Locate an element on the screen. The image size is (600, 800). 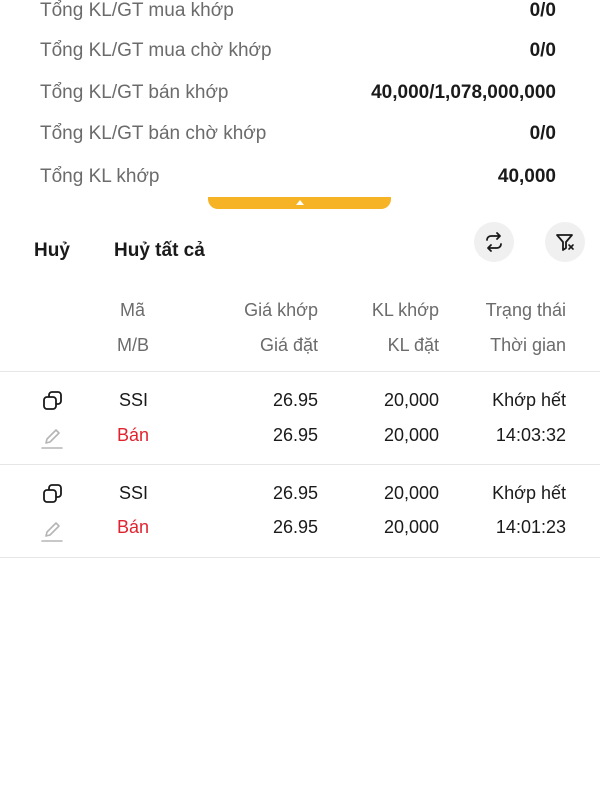
summary-value: 40,000 is located at coordinates (526, 176).